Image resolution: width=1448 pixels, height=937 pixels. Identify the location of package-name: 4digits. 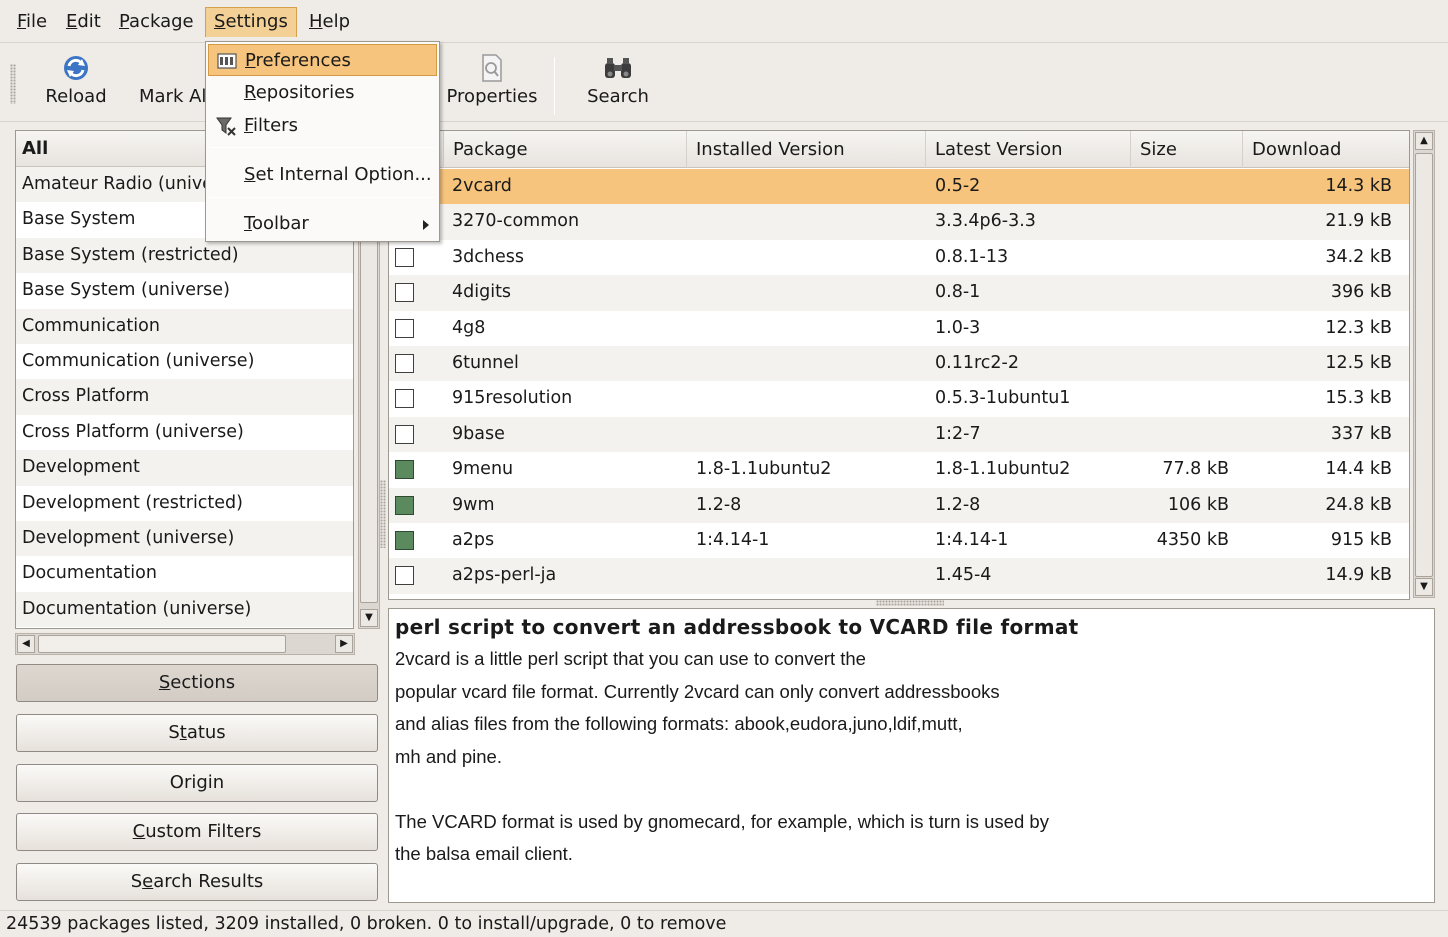
(482, 292).